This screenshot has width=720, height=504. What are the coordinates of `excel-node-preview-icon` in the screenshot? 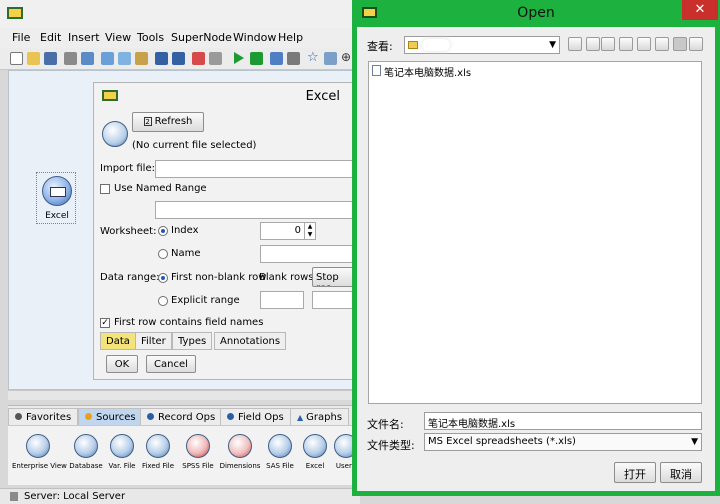 It's located at (115, 134).